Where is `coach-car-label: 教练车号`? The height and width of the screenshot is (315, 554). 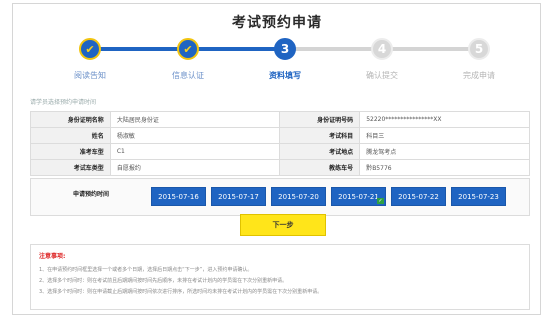
coach-car-label: 教练车号 is located at coordinates (320, 167).